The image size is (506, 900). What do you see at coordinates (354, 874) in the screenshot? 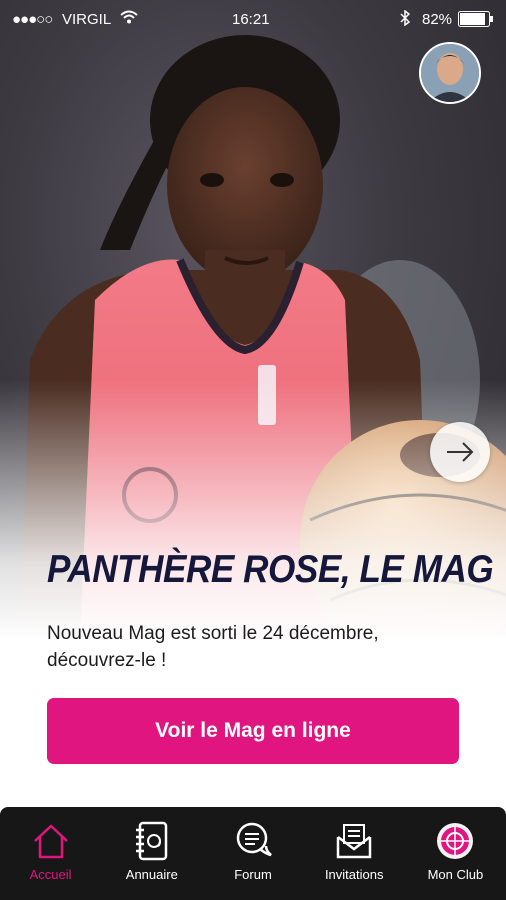
I see `tab-label: Invitations` at bounding box center [354, 874].